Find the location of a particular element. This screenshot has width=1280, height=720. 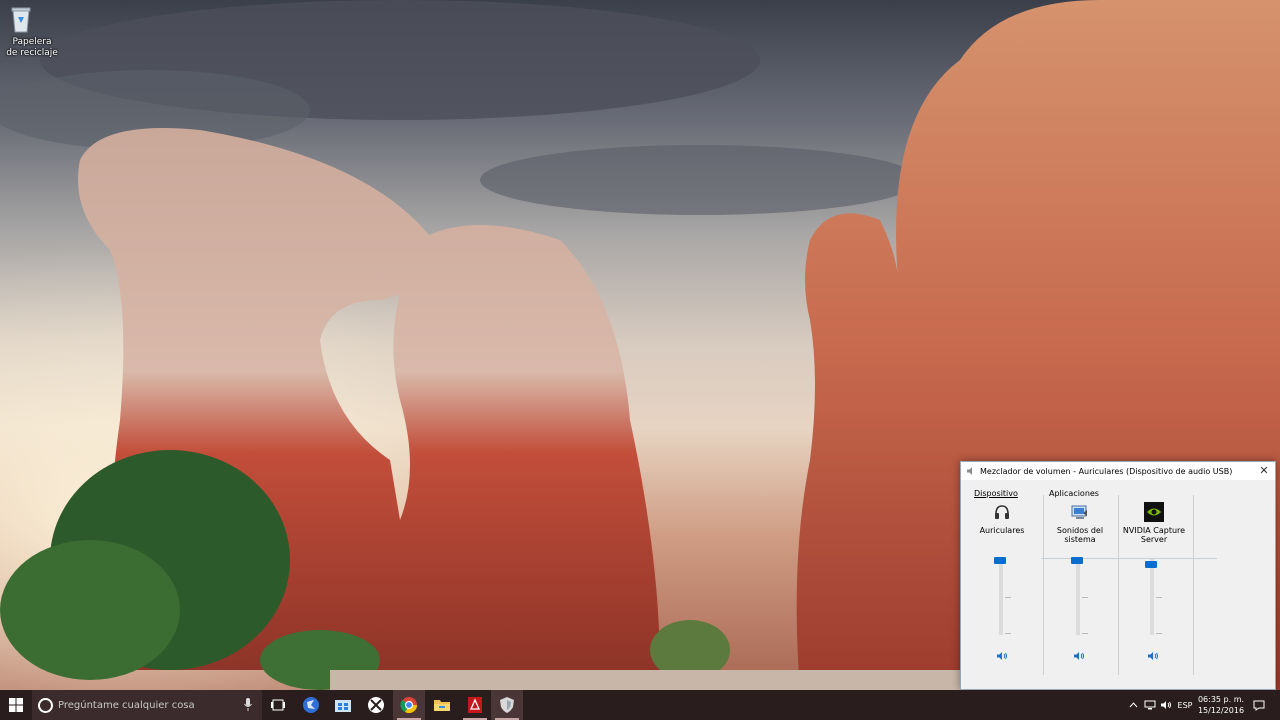

channel-label: NVIDIA Capture Server is located at coordinates (1154, 535).